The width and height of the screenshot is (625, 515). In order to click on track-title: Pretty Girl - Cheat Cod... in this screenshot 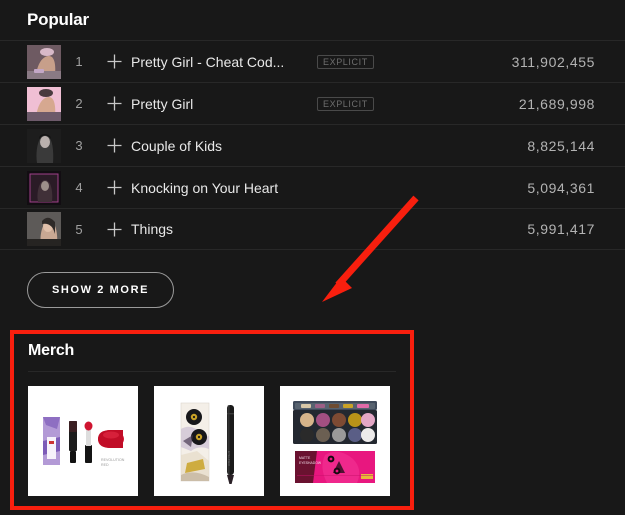, I will do `click(221, 62)`.